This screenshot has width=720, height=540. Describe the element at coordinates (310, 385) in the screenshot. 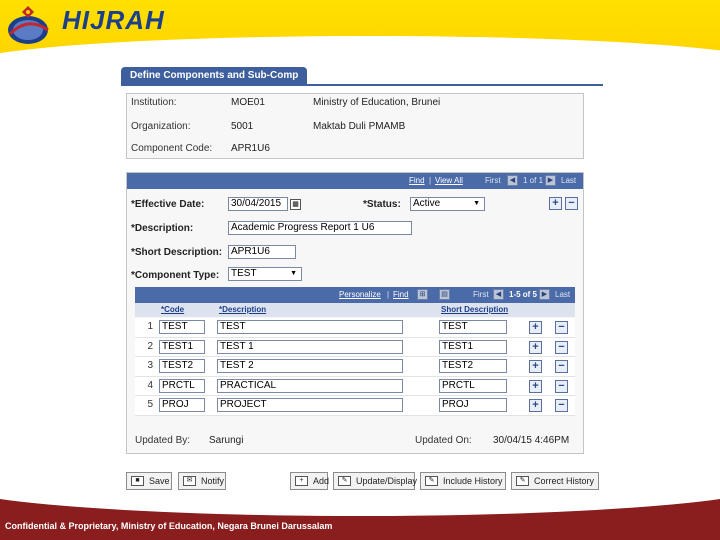

I see `description-cell-input: PRACTICAL` at that location.